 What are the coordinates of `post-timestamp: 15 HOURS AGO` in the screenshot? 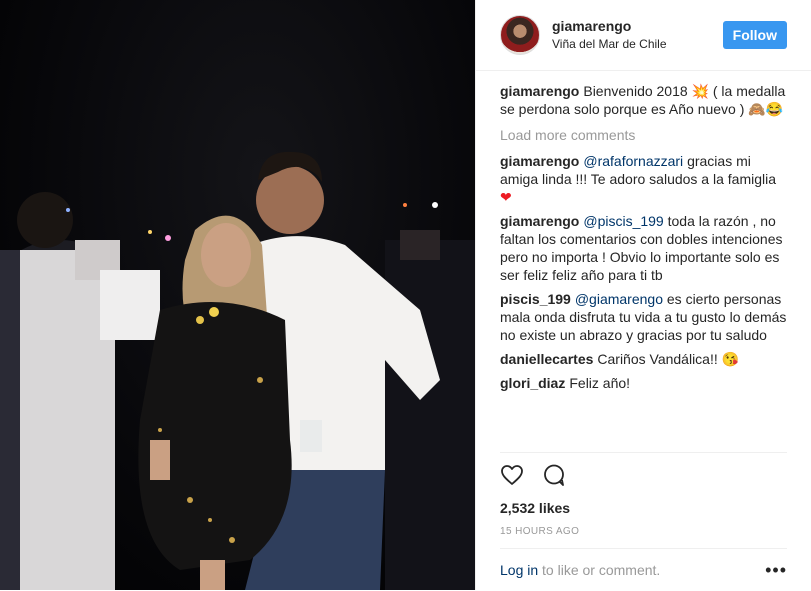 It's located at (643, 531).